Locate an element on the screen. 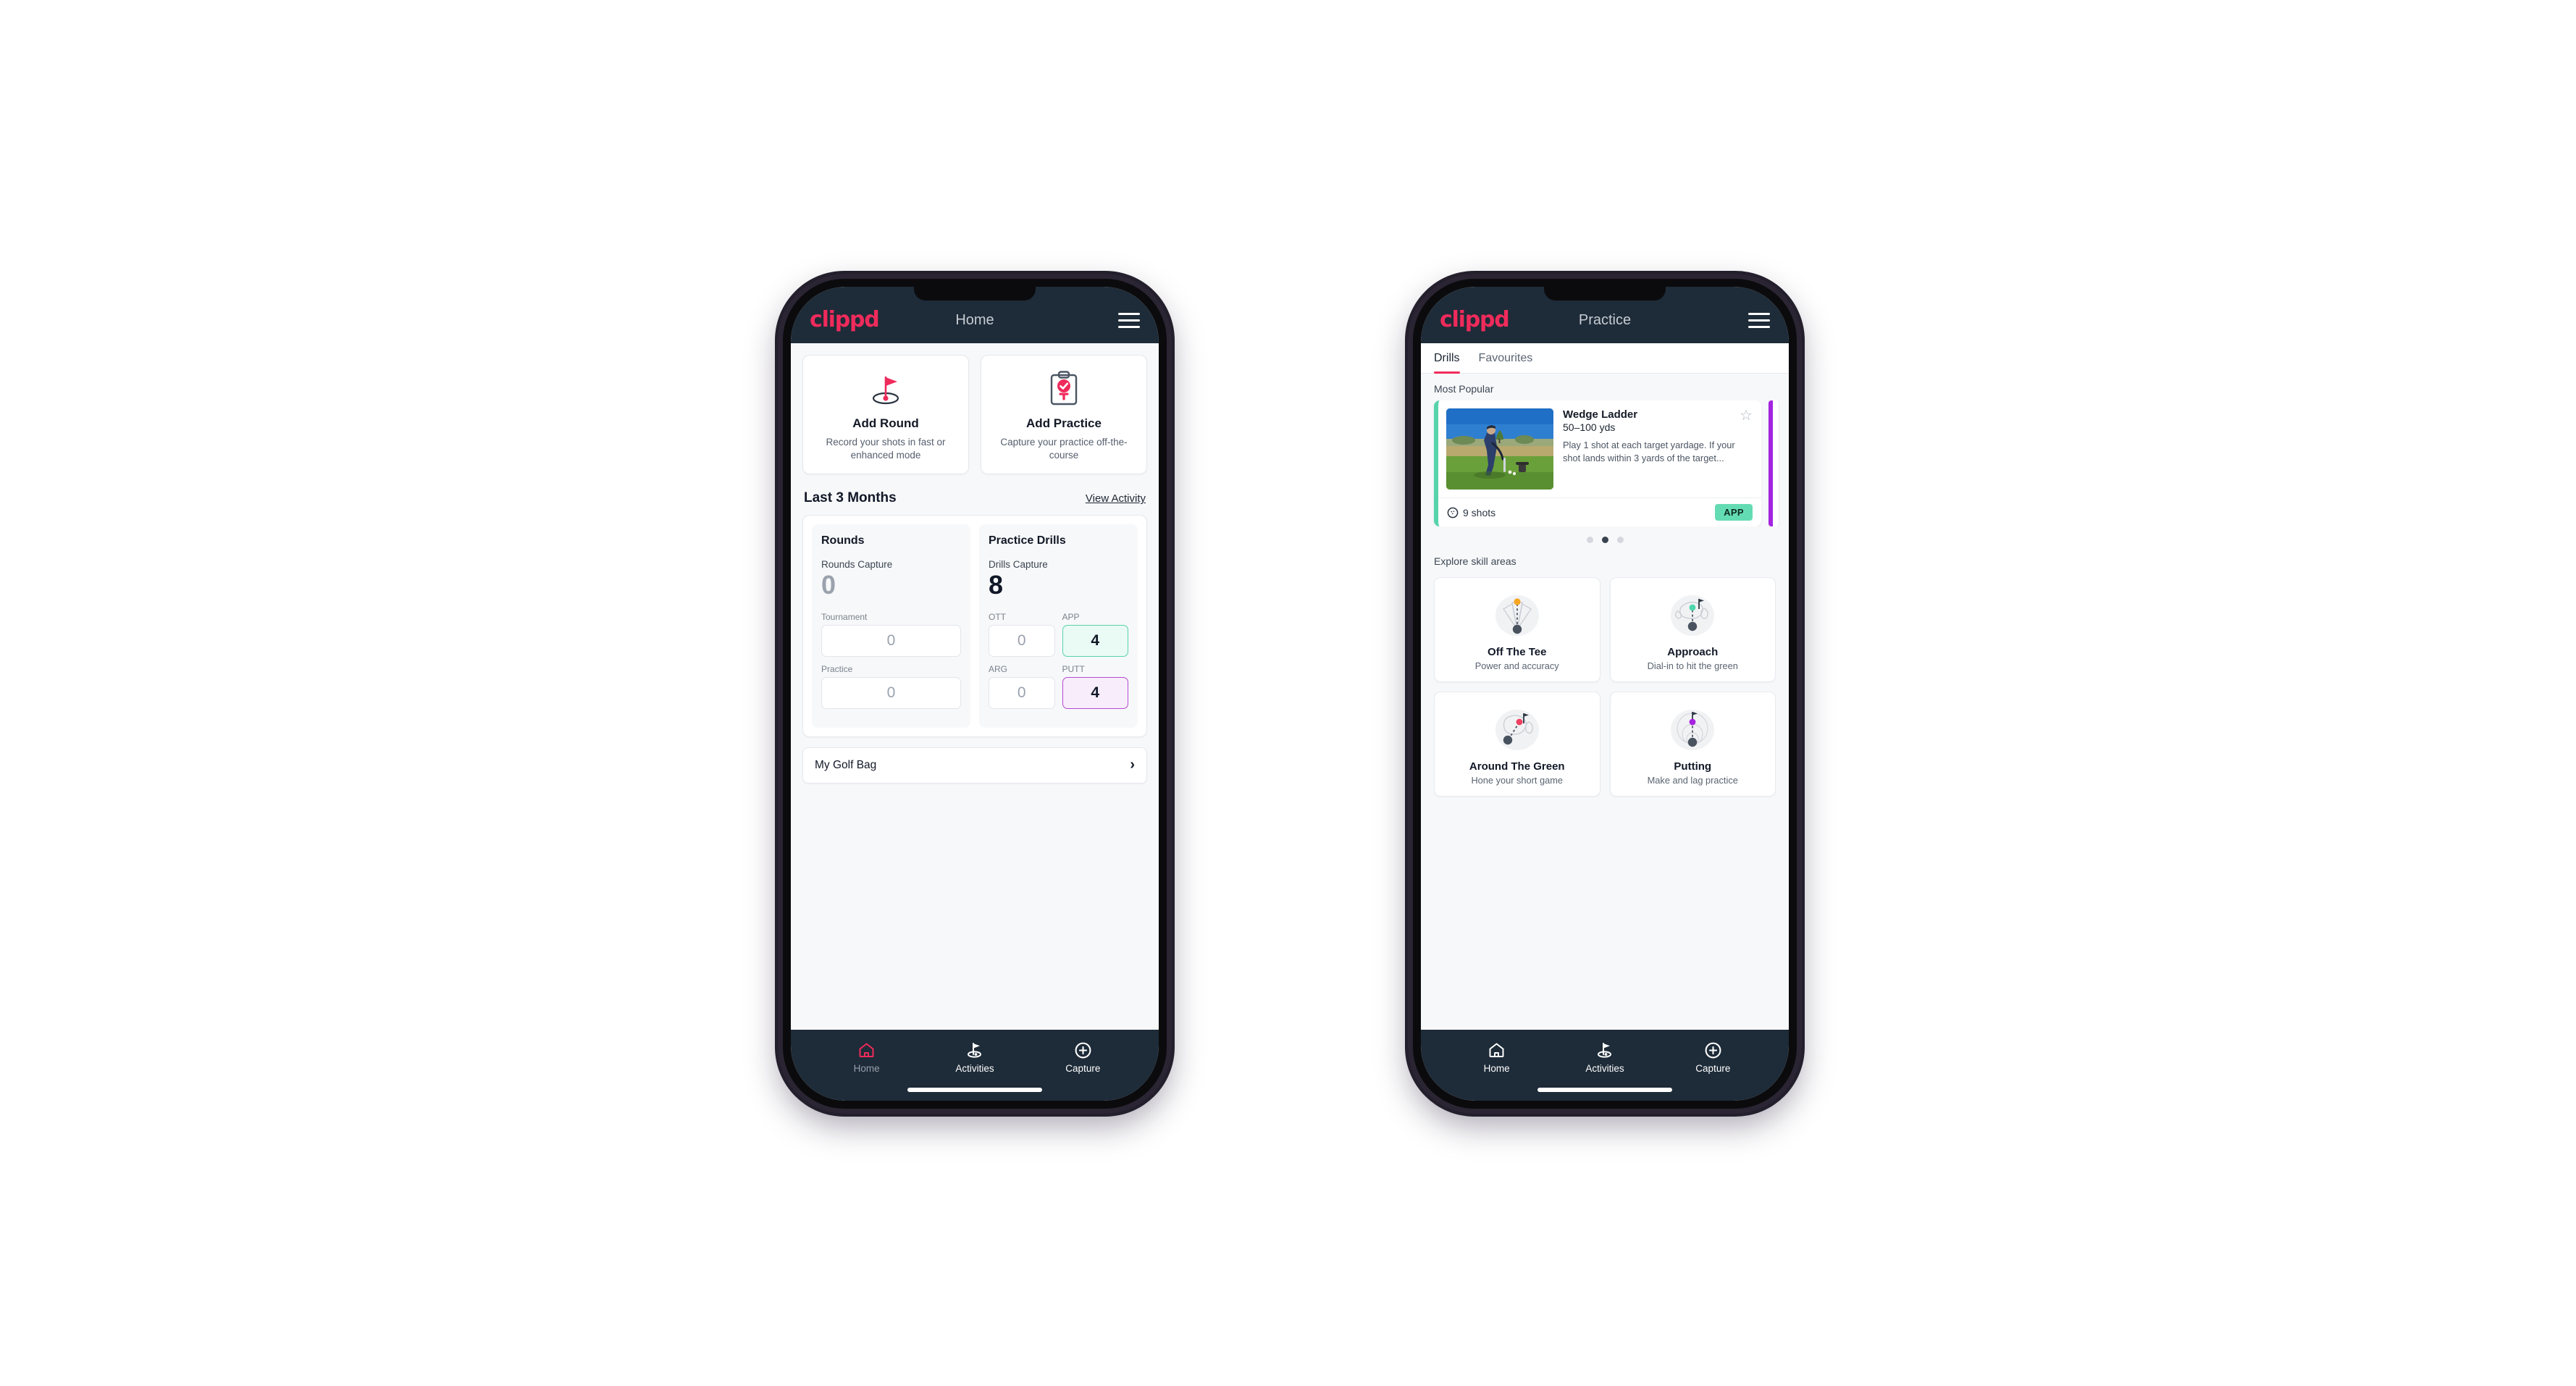 This screenshot has width=2576, height=1386. practice-label: Practice is located at coordinates (837, 668).